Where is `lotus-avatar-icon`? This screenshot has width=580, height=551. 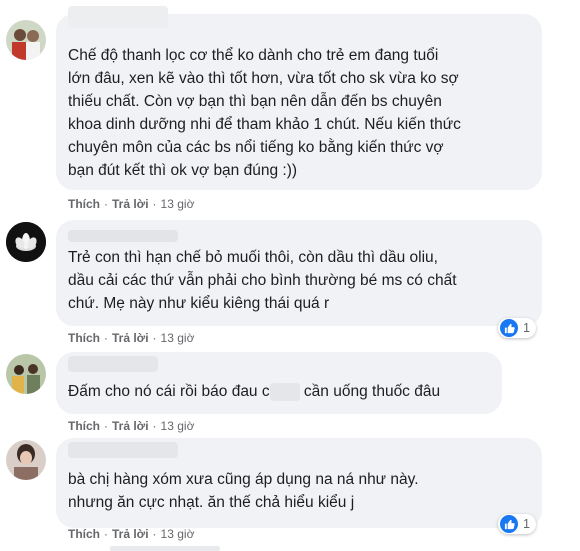
lotus-avatar-icon is located at coordinates (26, 242).